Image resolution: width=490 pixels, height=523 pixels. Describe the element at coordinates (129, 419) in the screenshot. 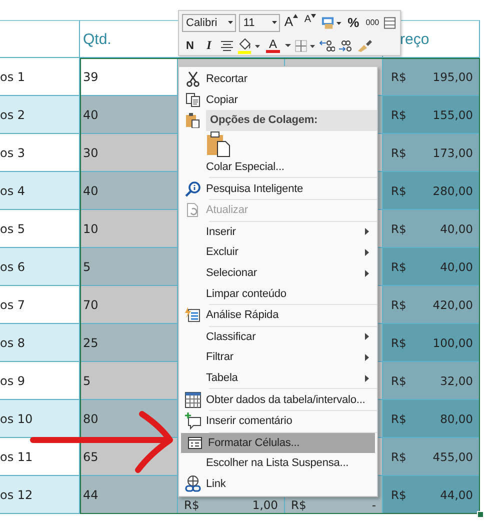

I see `table-cell: 80` at that location.